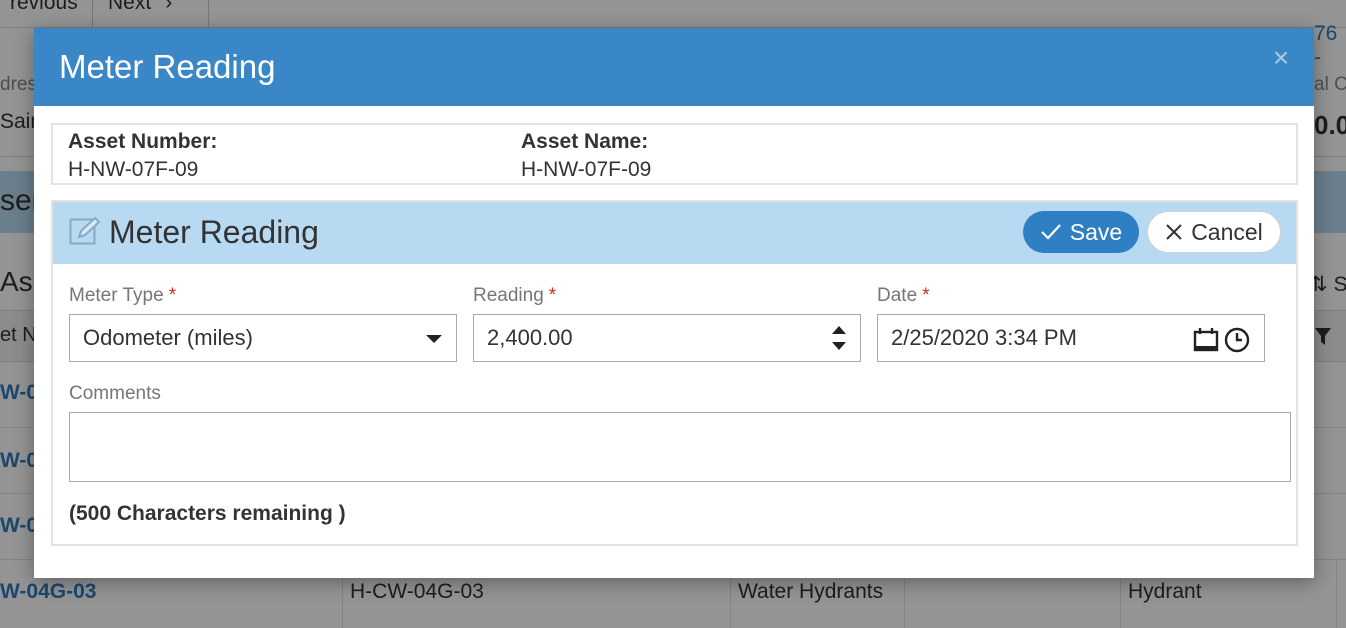 This screenshot has height=628, width=1346. I want to click on date-label-text: Date, so click(897, 295).